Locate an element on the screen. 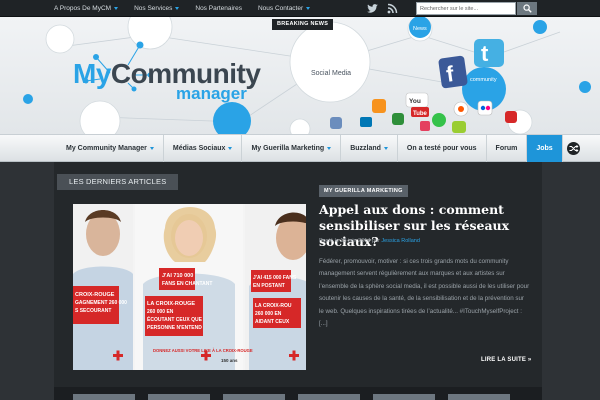 This screenshot has width=600, height=400. top-nav-contact: Nous Contacter is located at coordinates (284, 8).